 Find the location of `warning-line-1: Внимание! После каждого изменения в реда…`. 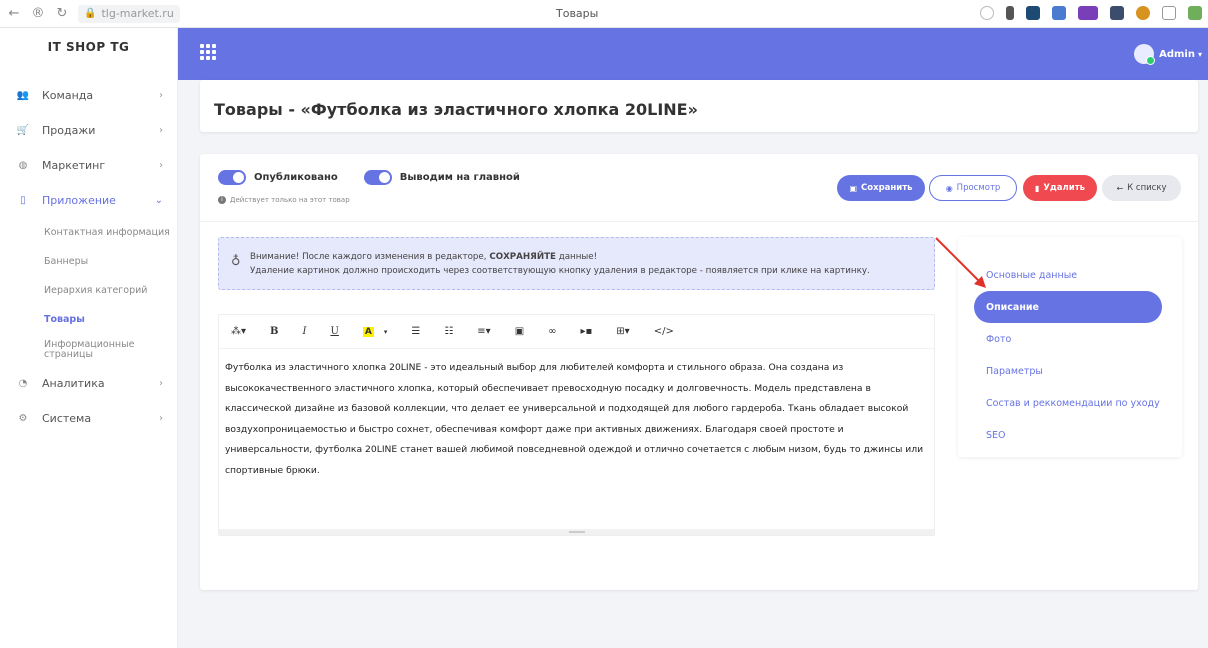

warning-line-1: Внимание! После каждого изменения в реда… is located at coordinates (423, 257).